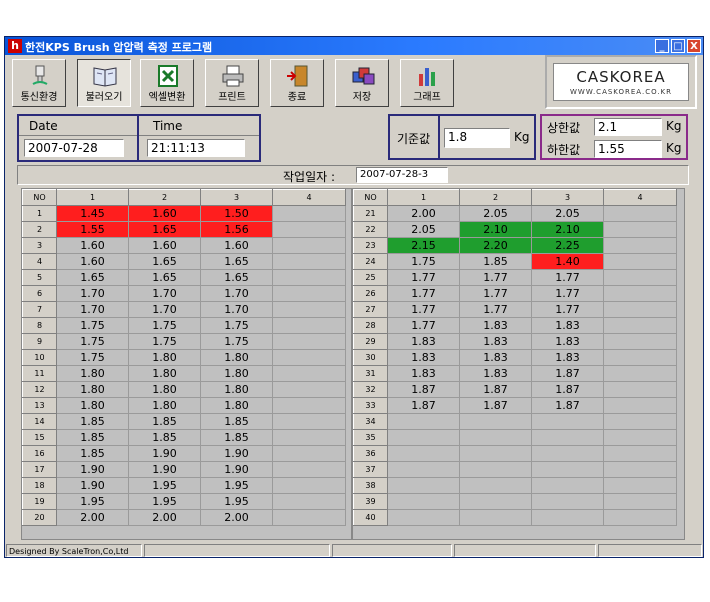  I want to click on exit-button: 종료, so click(297, 83).